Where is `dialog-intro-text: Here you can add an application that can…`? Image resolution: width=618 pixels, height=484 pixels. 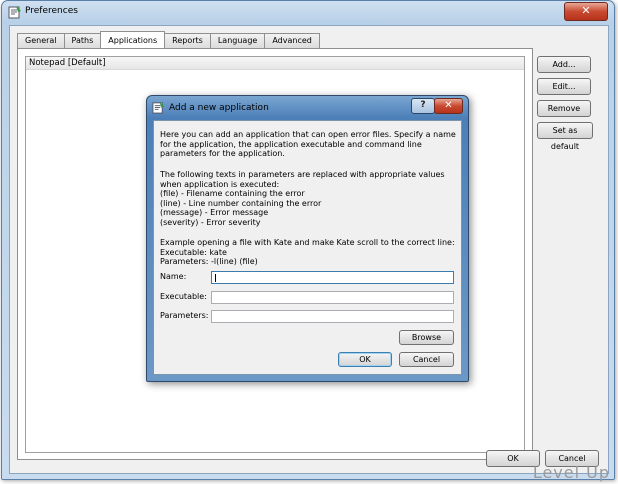
dialog-intro-text: Here you can add an application that can… is located at coordinates (308, 144).